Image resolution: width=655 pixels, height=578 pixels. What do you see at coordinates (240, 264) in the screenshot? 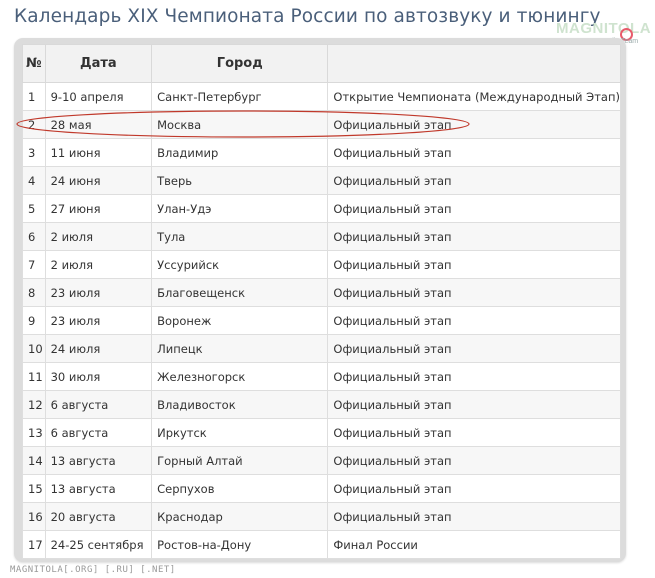
I see `row-city: Уссурийск` at bounding box center [240, 264].